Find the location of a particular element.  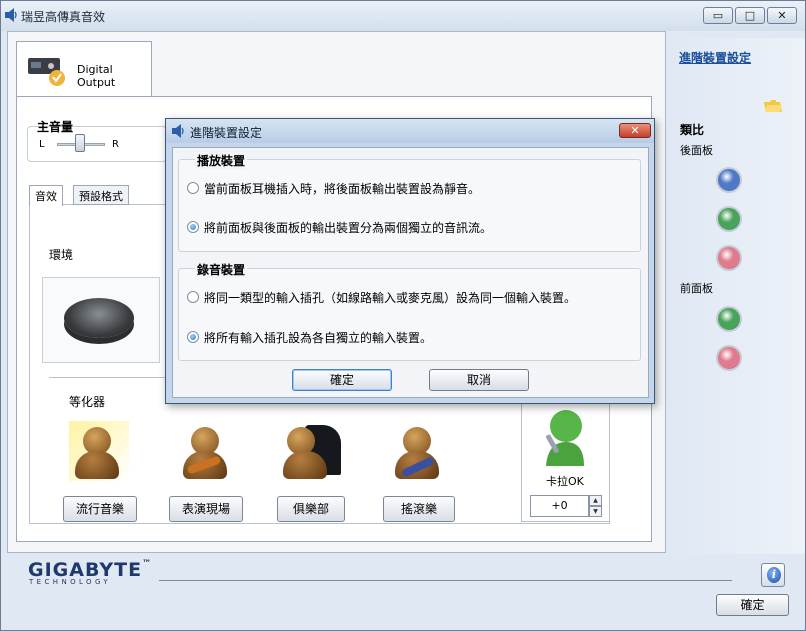

gigabyte-technology-label: TECHNOLOGY is located at coordinates (70, 582).